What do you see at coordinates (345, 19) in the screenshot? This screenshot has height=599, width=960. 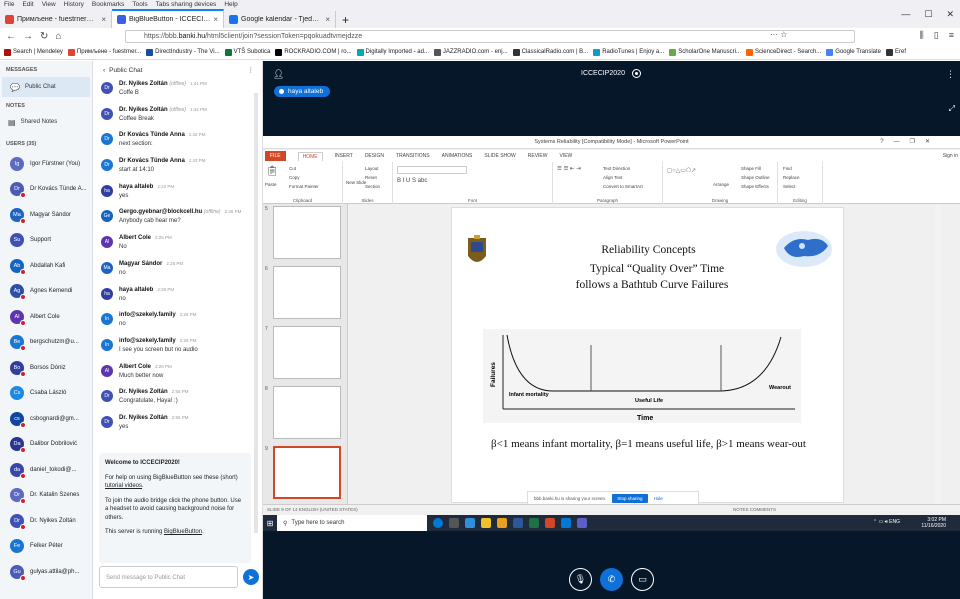 I see `new-tab-button: +` at bounding box center [345, 19].